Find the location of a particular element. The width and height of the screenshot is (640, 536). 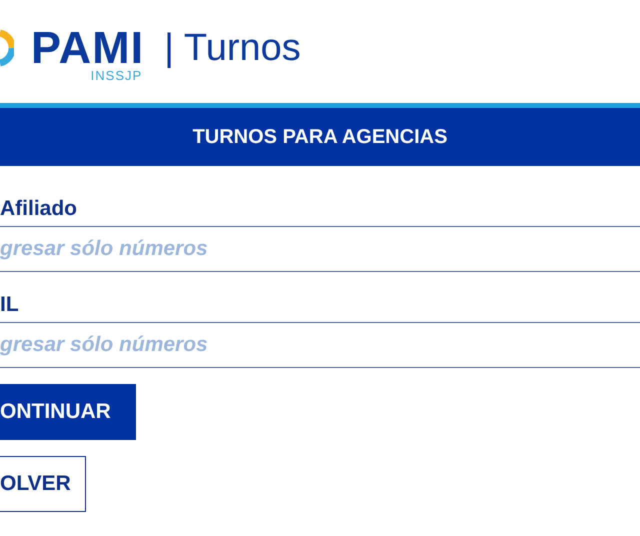

field-label: IL is located at coordinates (9, 305).